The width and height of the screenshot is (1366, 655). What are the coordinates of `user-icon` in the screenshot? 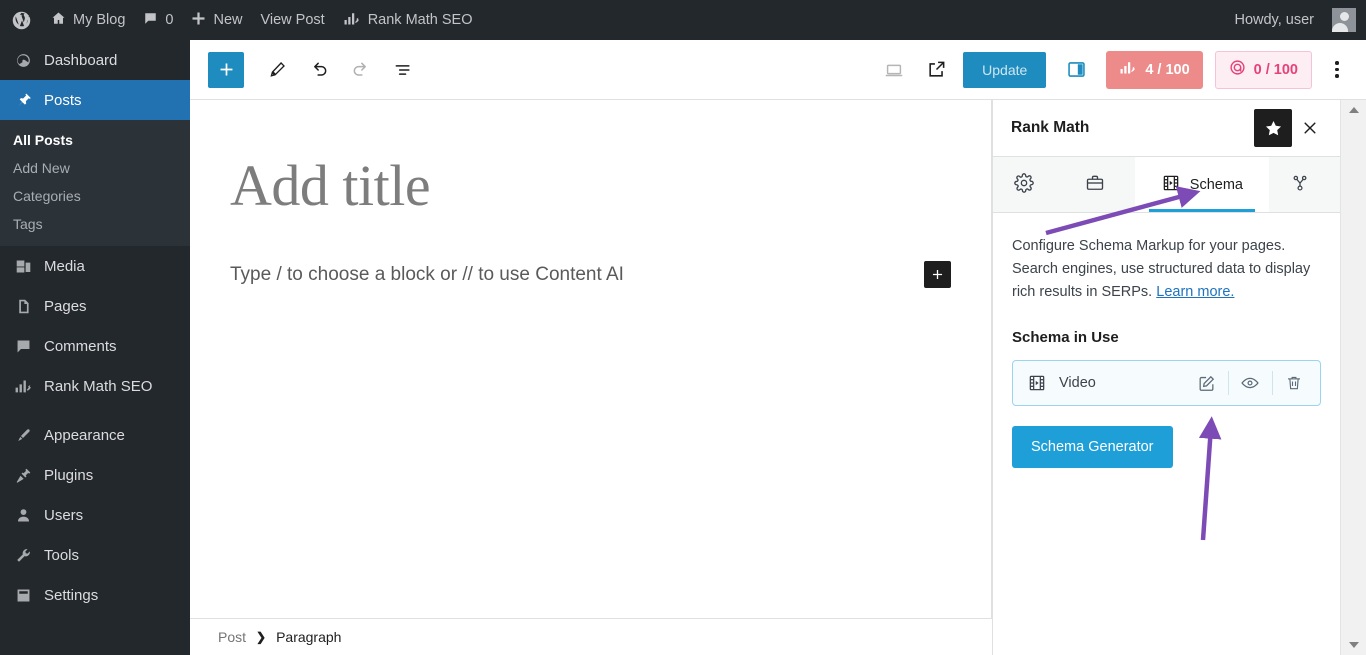 It's located at (23, 515).